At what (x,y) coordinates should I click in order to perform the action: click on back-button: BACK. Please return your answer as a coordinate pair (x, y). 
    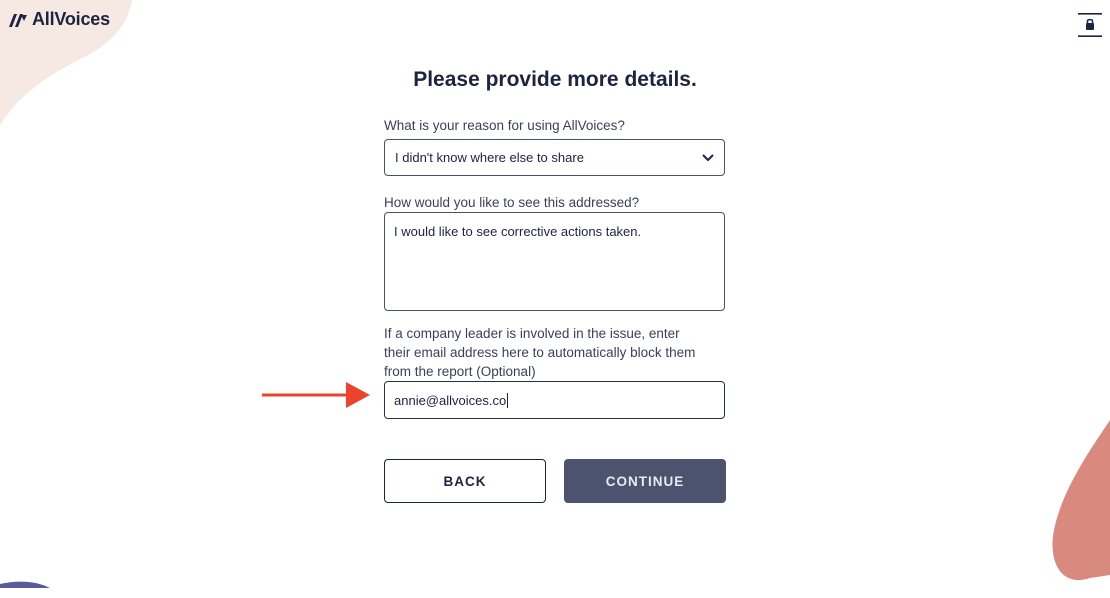
    Looking at the image, I should click on (465, 481).